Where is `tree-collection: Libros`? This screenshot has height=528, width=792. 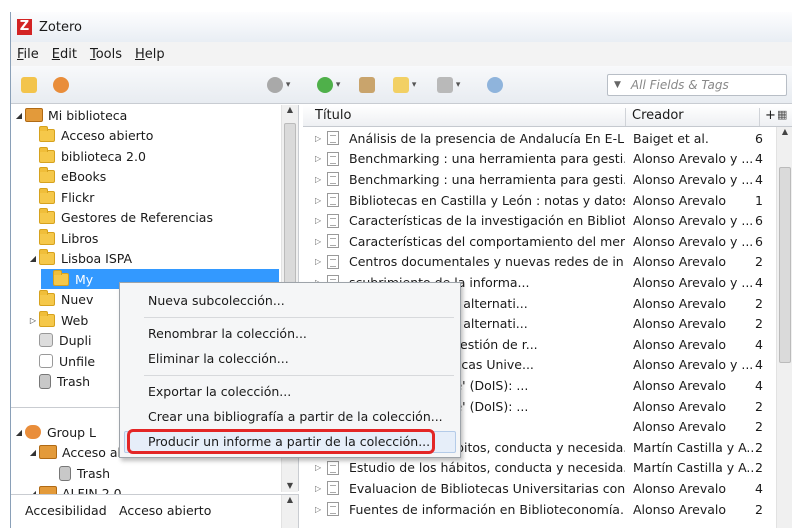 tree-collection: Libros is located at coordinates (68, 238).